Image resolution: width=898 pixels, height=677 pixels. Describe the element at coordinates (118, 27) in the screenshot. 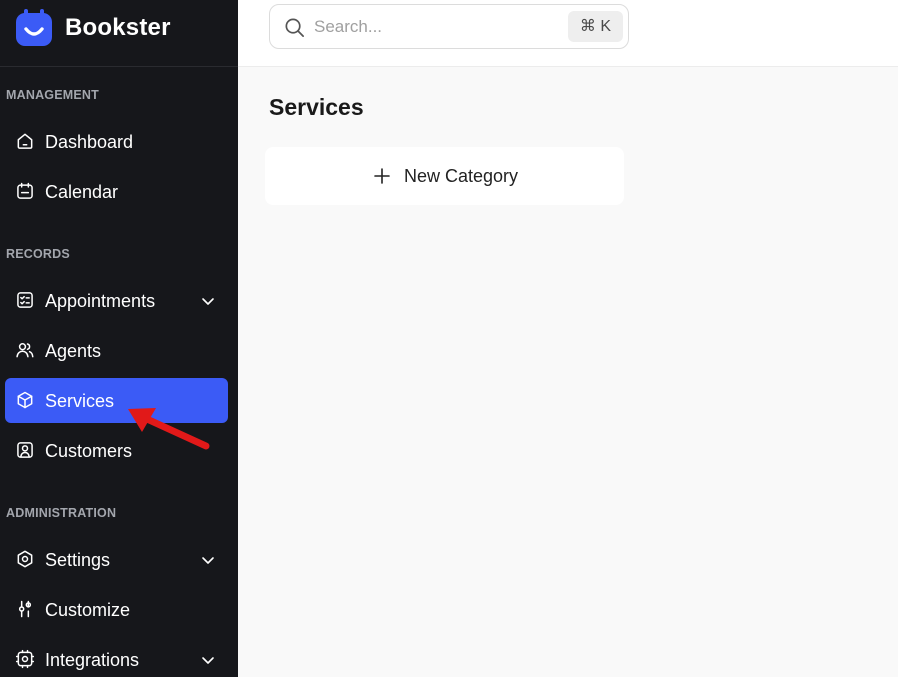

I see `brand-name: Bookster` at that location.